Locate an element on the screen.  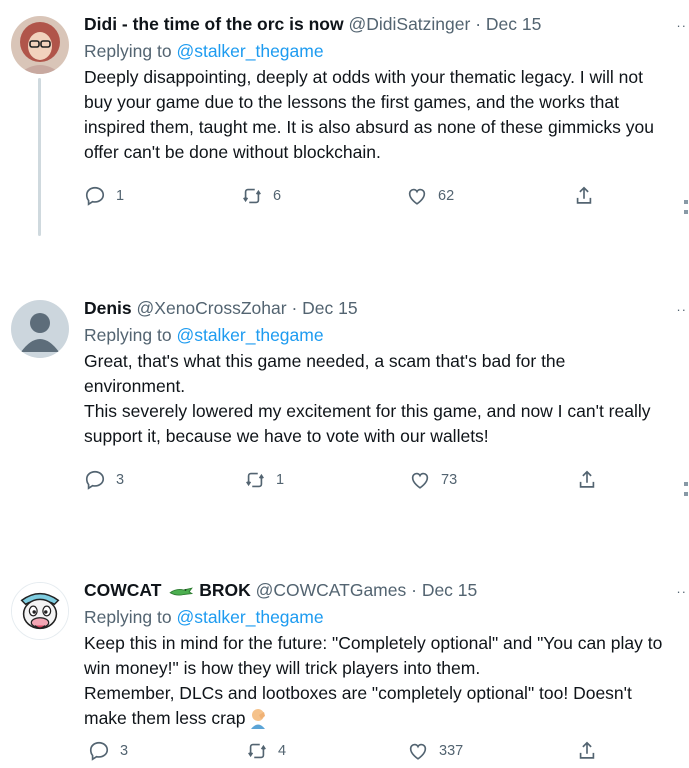
retweet-count: 6 is located at coordinates (277, 196).